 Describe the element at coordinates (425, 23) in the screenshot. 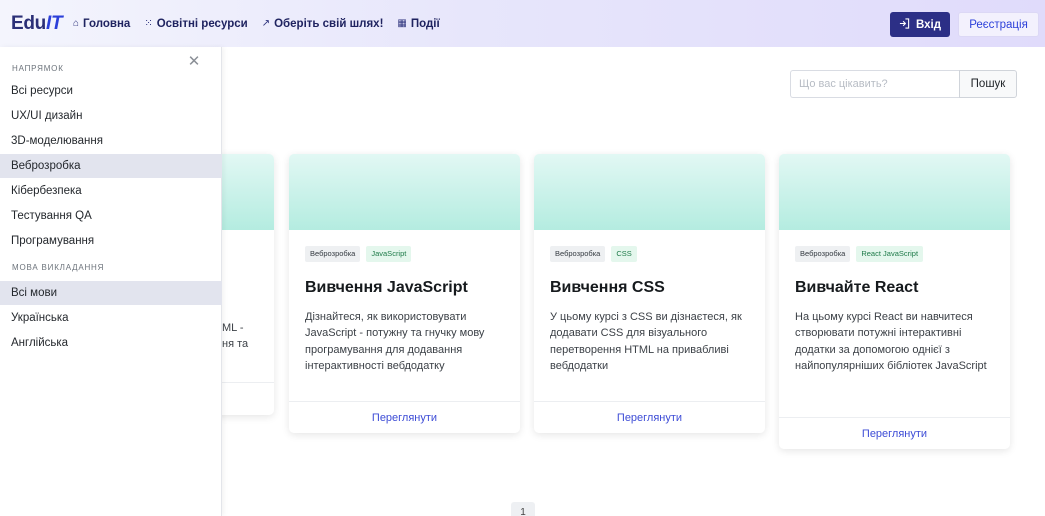

I see `nav-link-label: Події` at that location.